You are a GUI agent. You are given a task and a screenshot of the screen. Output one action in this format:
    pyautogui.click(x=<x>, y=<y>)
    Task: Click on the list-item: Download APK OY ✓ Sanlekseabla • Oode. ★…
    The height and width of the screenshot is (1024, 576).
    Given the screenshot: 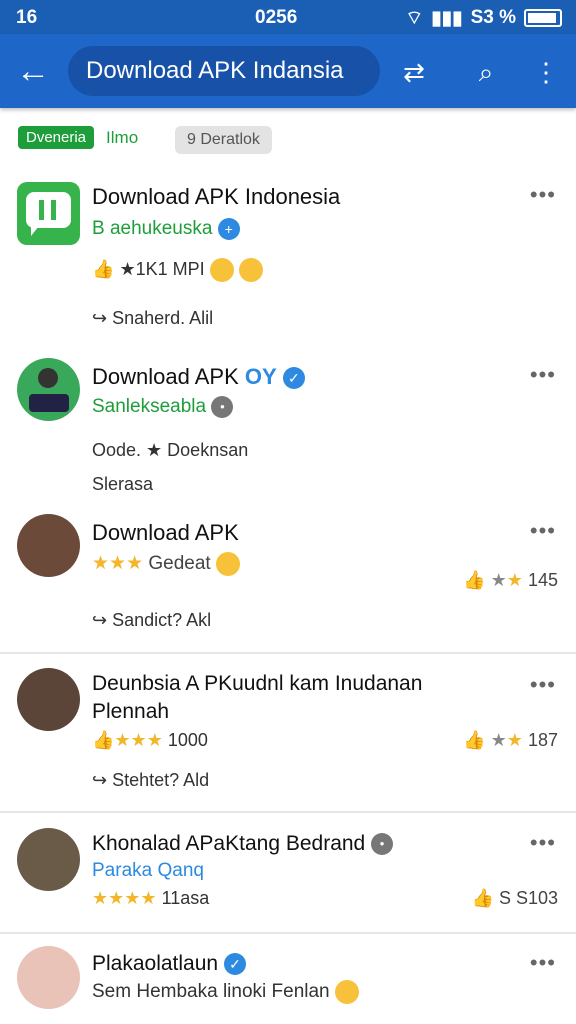 What is the action you would take?
    pyautogui.click(x=288, y=431)
    